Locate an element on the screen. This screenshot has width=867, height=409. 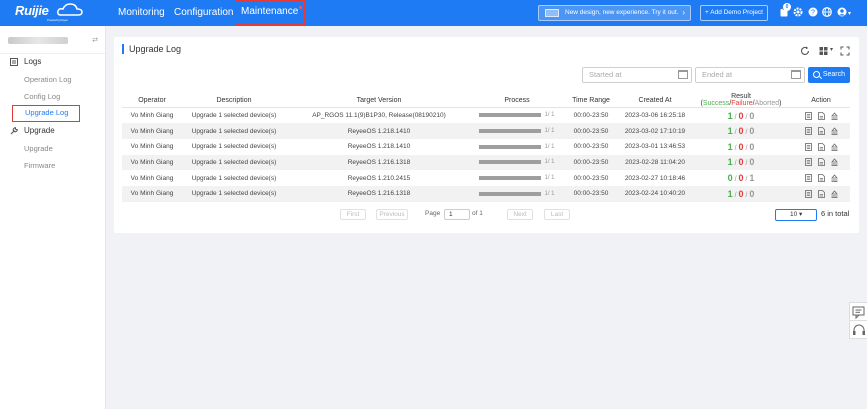
nav-maintenance-label: Maintenance is located at coordinates (270, 11).